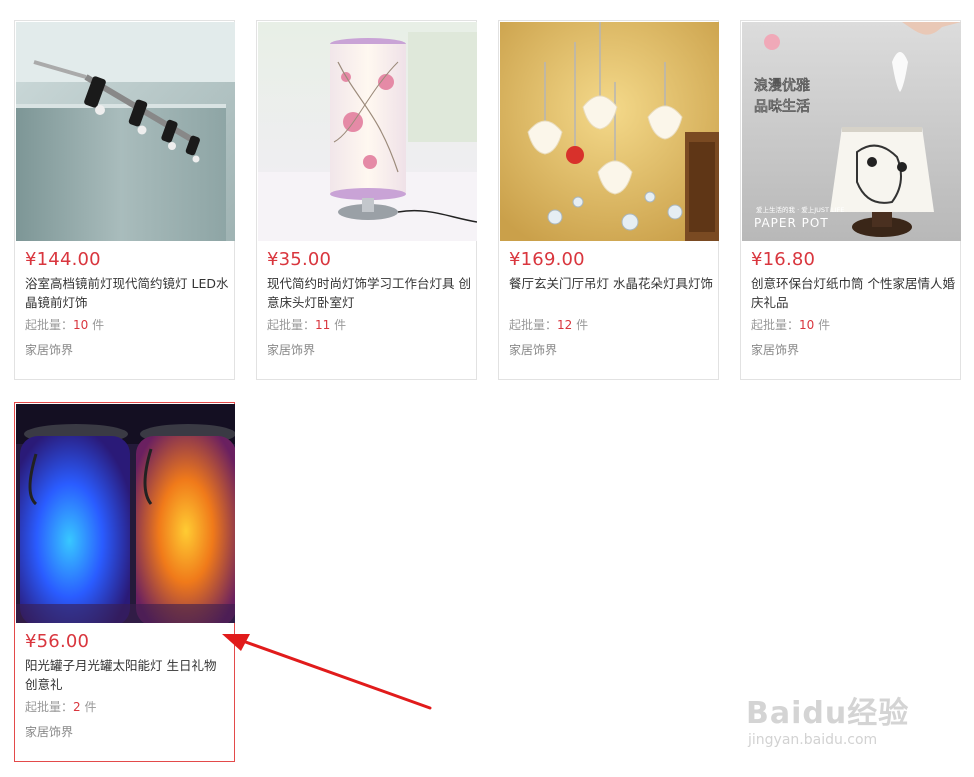 Image resolution: width=974 pixels, height=777 pixels. I want to click on product-image-pendant-lamp, so click(609, 131).